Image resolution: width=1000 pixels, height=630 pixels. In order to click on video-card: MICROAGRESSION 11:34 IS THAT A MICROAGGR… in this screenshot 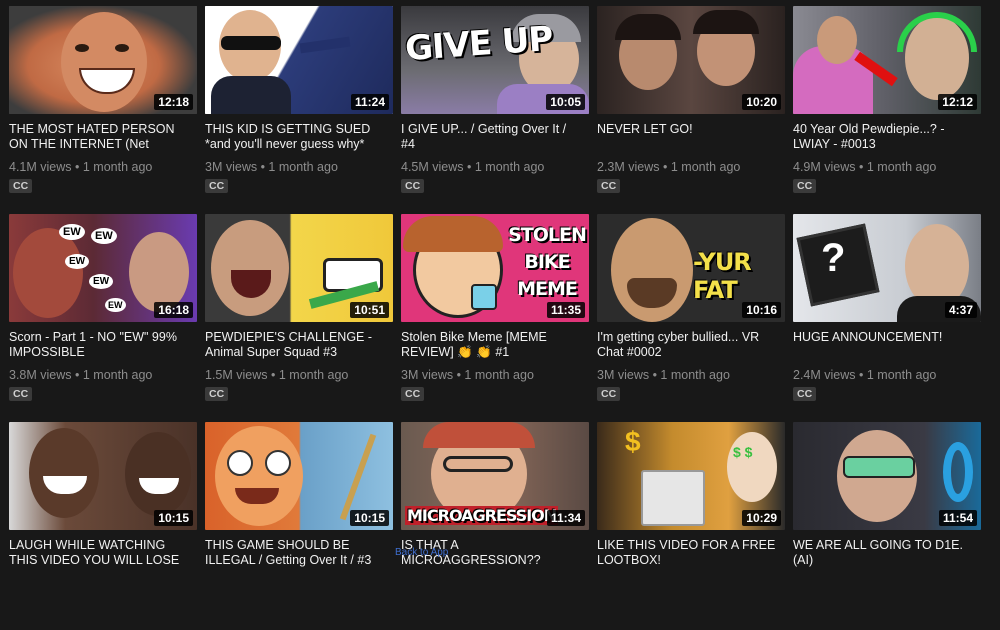, I will do `click(495, 526)`.